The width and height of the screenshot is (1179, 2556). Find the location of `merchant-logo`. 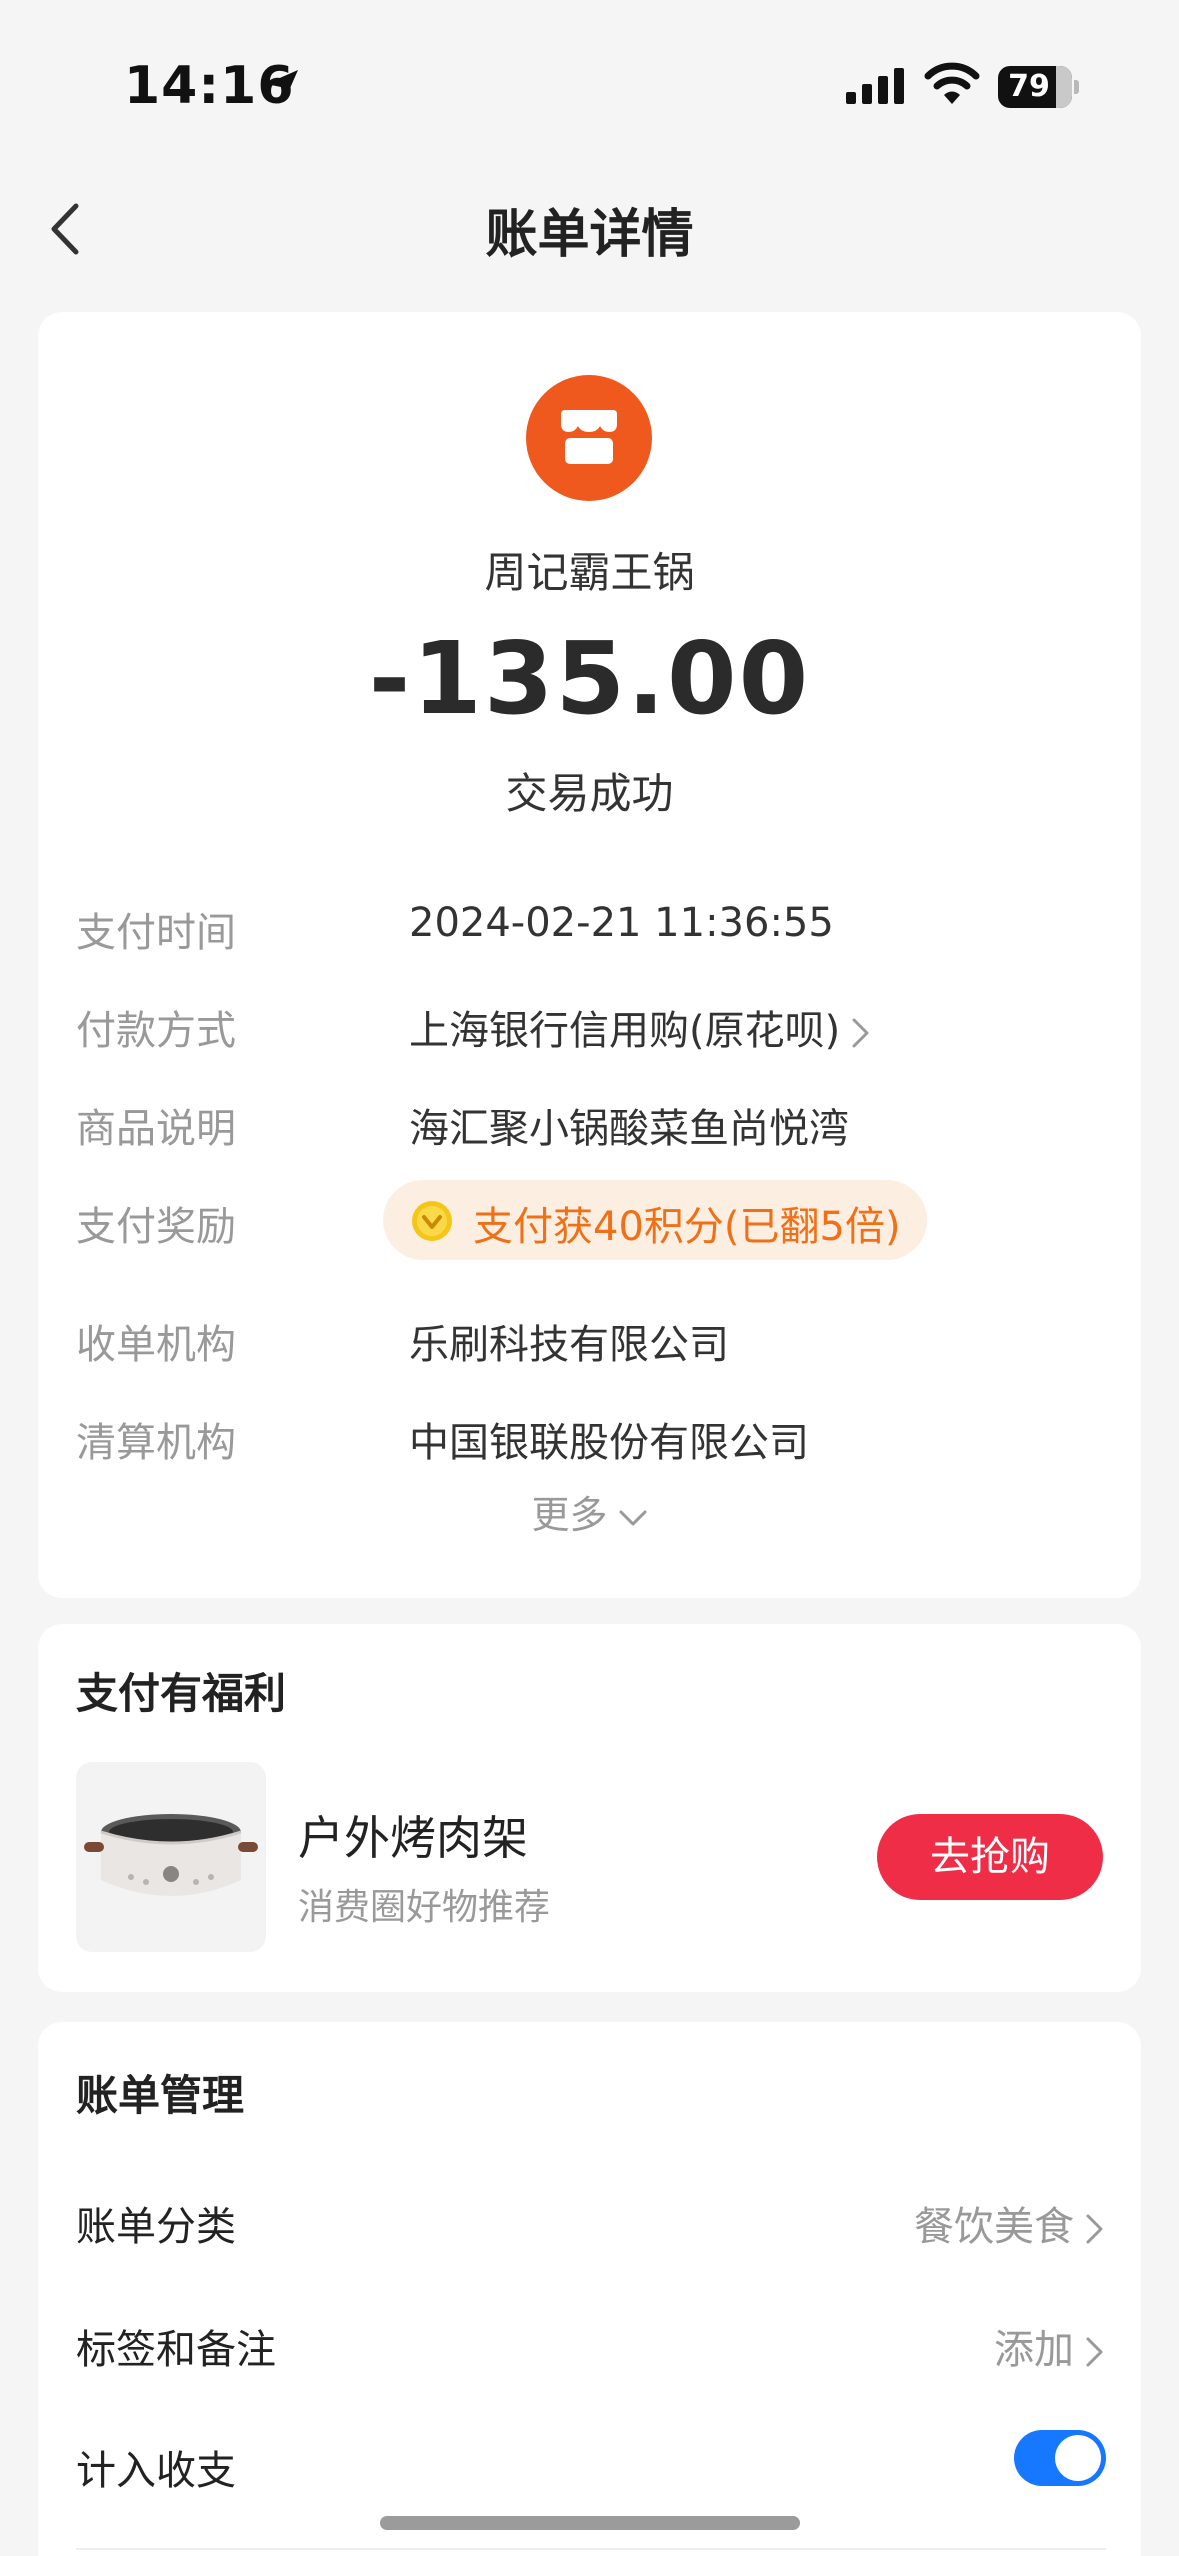

merchant-logo is located at coordinates (589, 438).